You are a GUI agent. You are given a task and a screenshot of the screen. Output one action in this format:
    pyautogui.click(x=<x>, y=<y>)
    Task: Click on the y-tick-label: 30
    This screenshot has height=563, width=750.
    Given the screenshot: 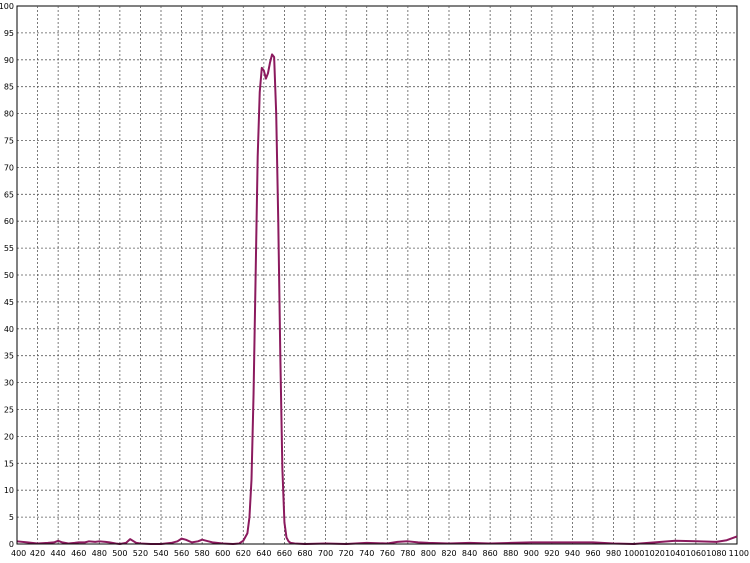 What is the action you would take?
    pyautogui.click(x=9, y=383)
    